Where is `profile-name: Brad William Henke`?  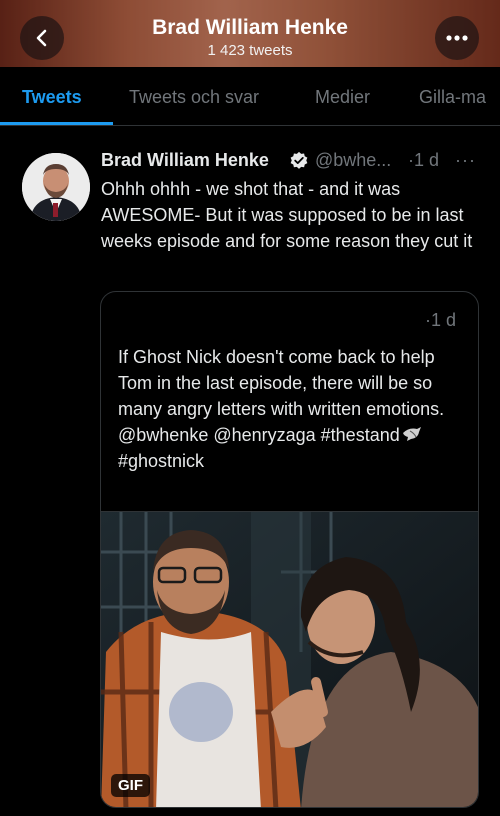 profile-name: Brad William Henke is located at coordinates (250, 27).